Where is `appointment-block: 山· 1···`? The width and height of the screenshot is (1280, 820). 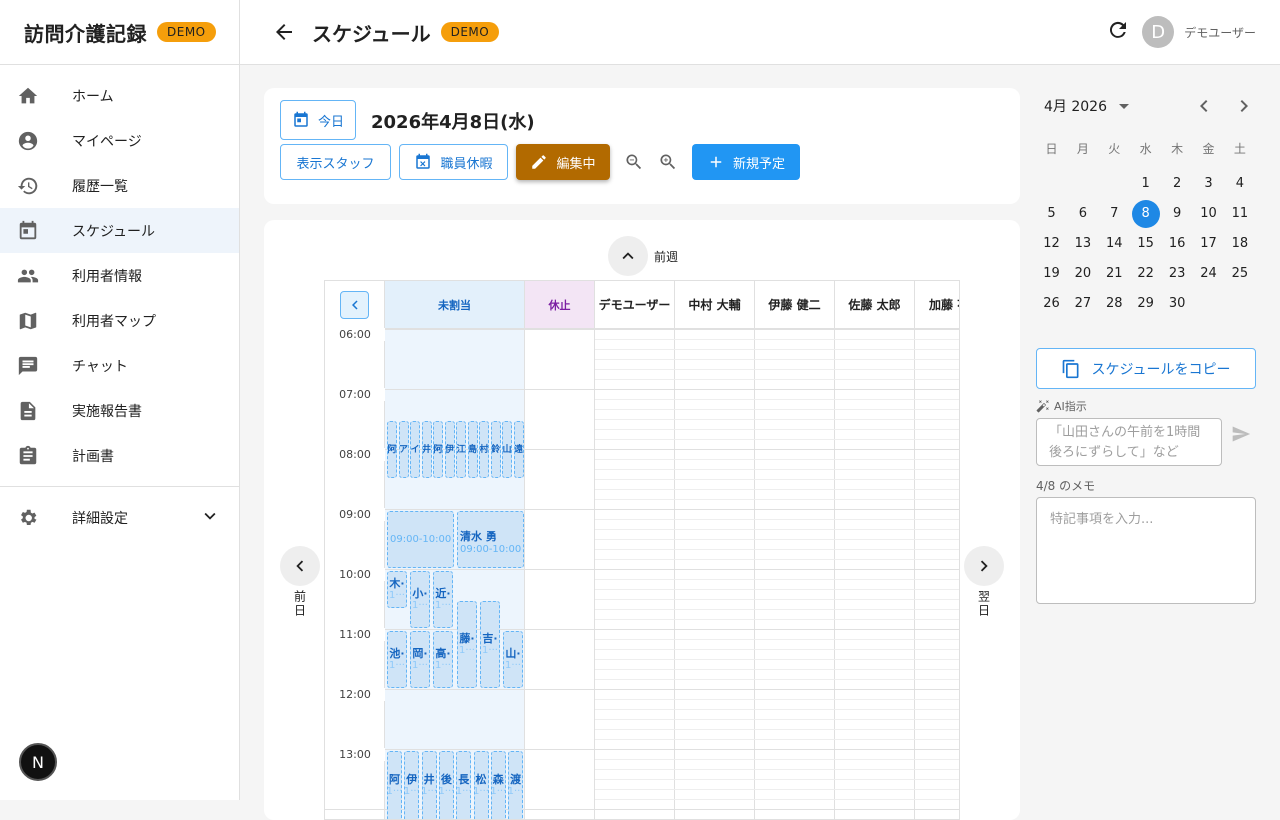 appointment-block: 山· 1··· is located at coordinates (513, 659).